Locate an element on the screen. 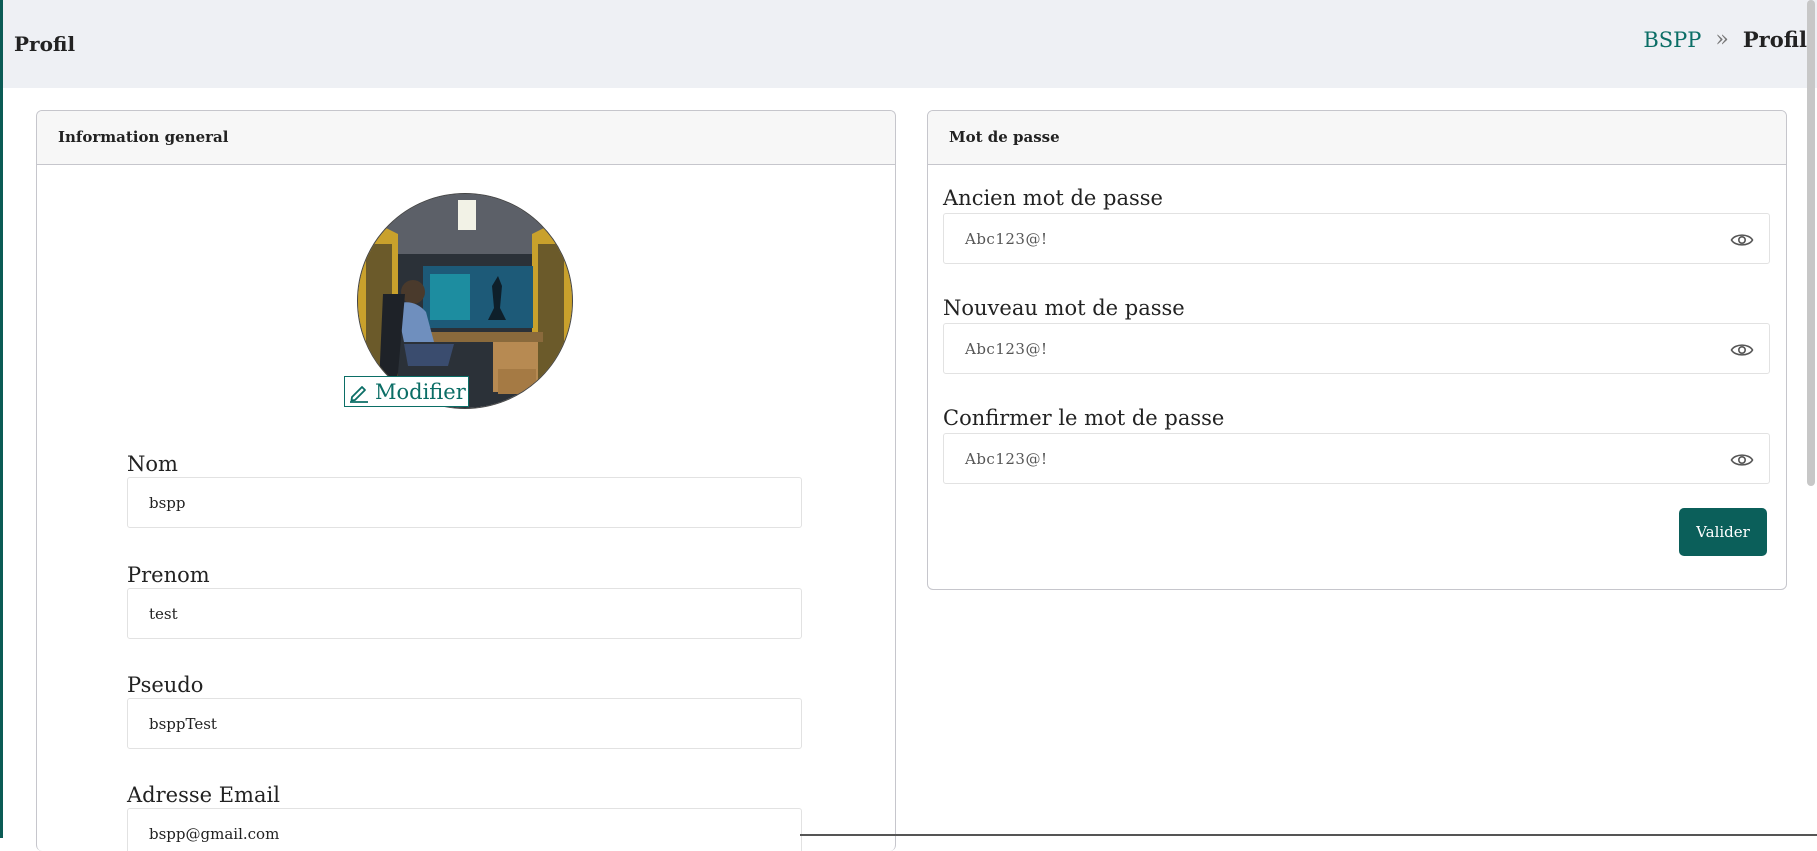  general-info-title: Information general is located at coordinates (466, 138).